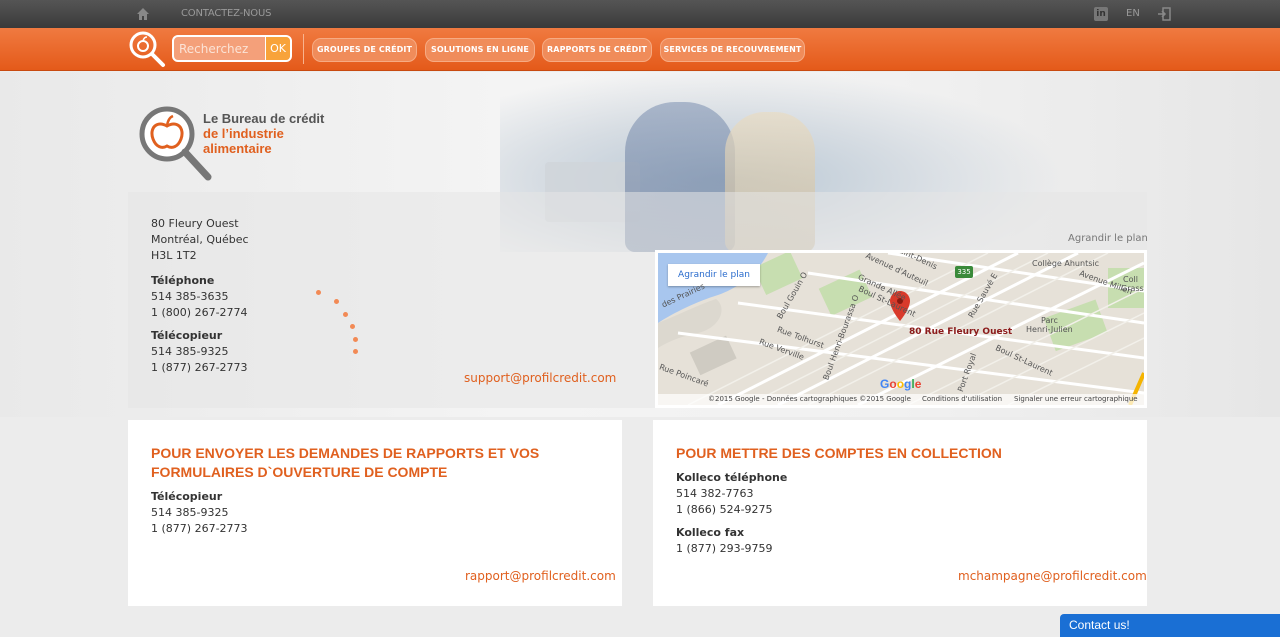  I want to click on fax-label: Kolleco fax, so click(710, 532).